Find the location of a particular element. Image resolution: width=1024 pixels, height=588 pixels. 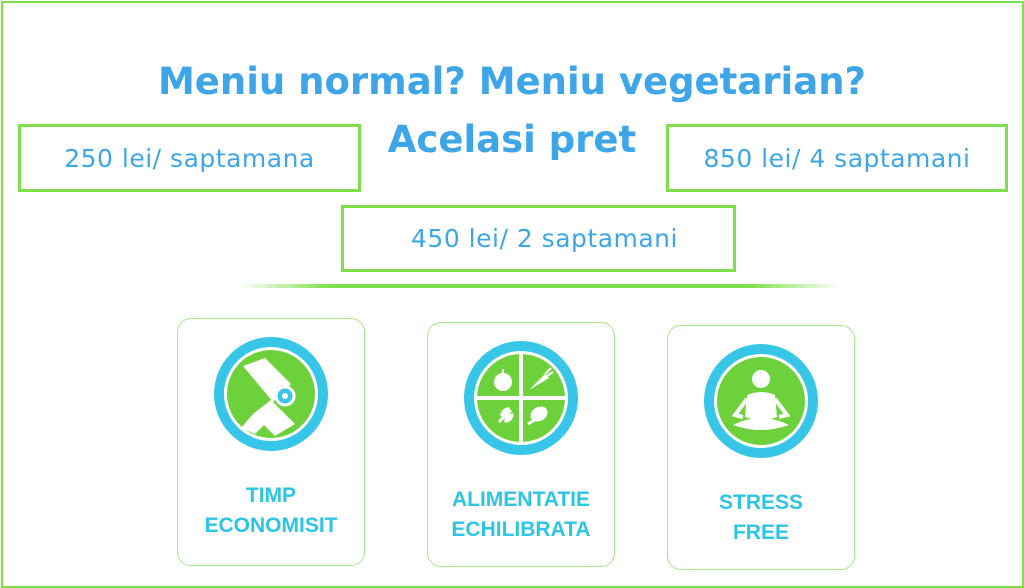

headline-line-1: Meniu normal? Meniu vegetarian? is located at coordinates (512, 81).